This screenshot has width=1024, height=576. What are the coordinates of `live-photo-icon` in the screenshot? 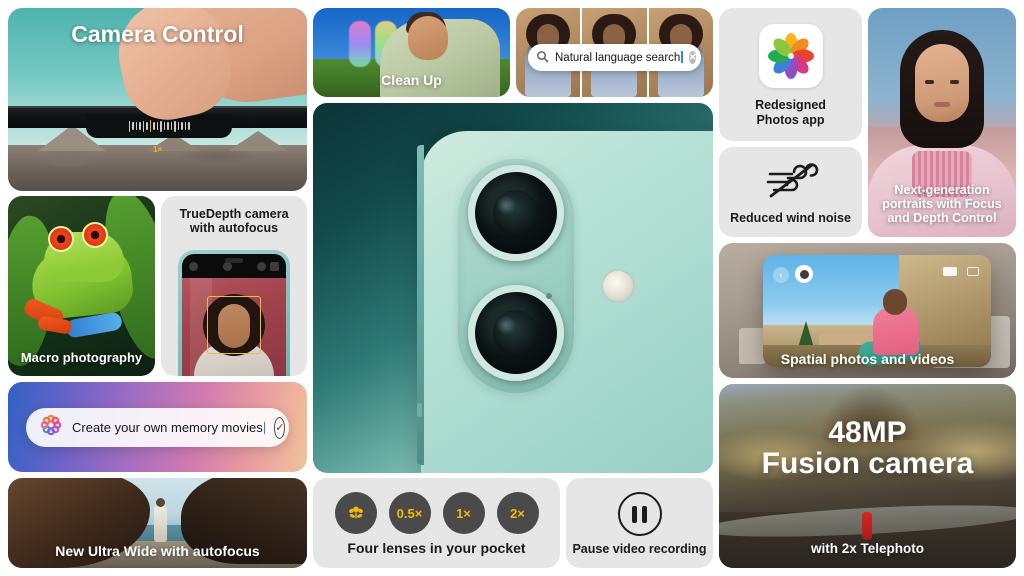 It's located at (261, 266).